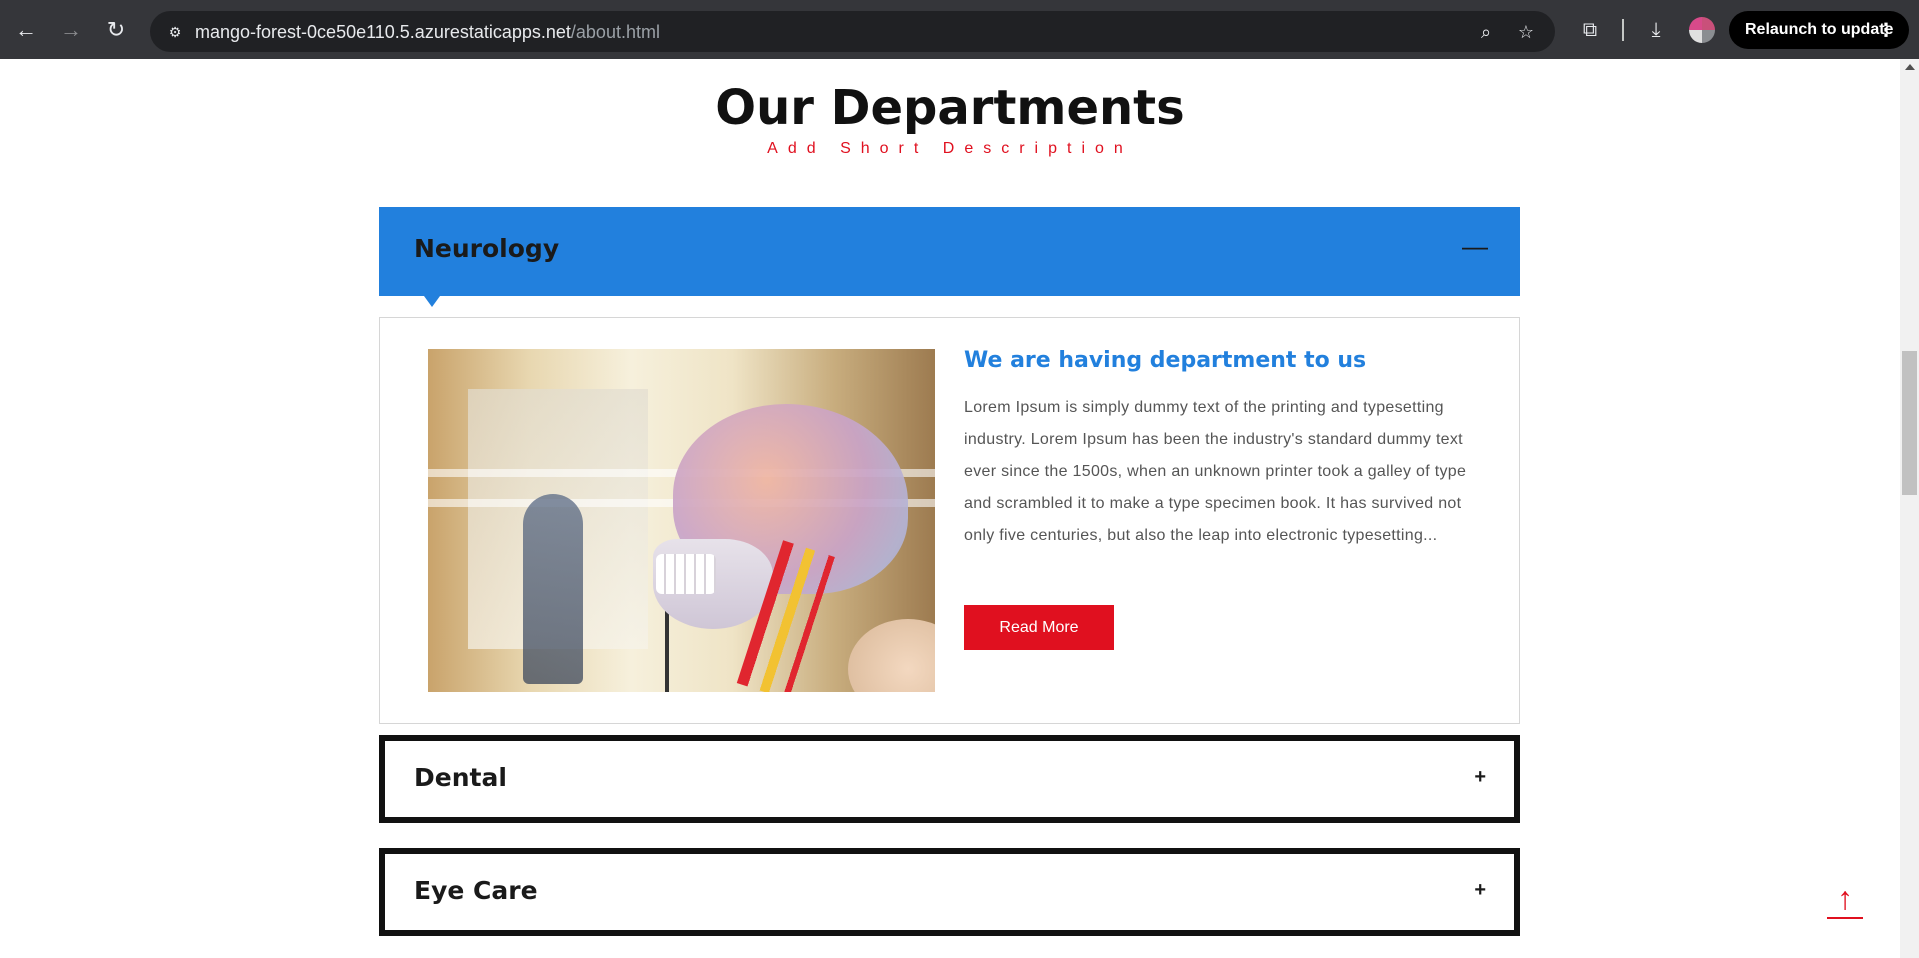 This screenshot has width=1919, height=958. I want to click on kebab-menu-icon: ⋮, so click(1886, 30).